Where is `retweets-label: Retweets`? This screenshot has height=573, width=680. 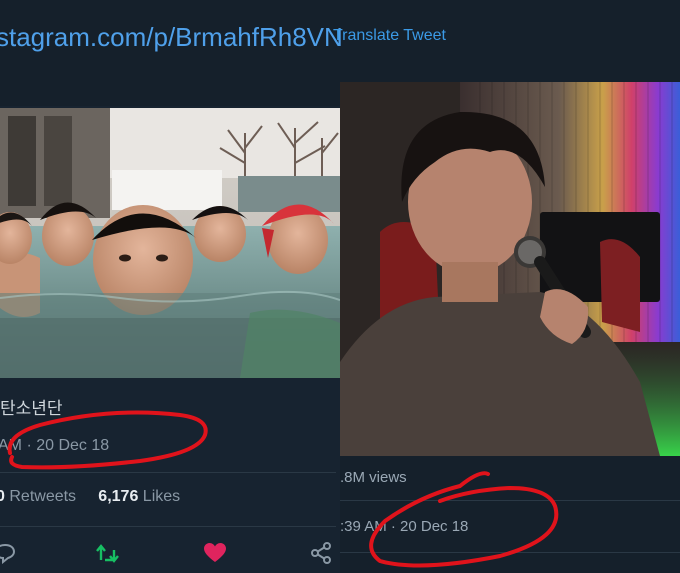
retweets-label: Retweets is located at coordinates (42, 496).